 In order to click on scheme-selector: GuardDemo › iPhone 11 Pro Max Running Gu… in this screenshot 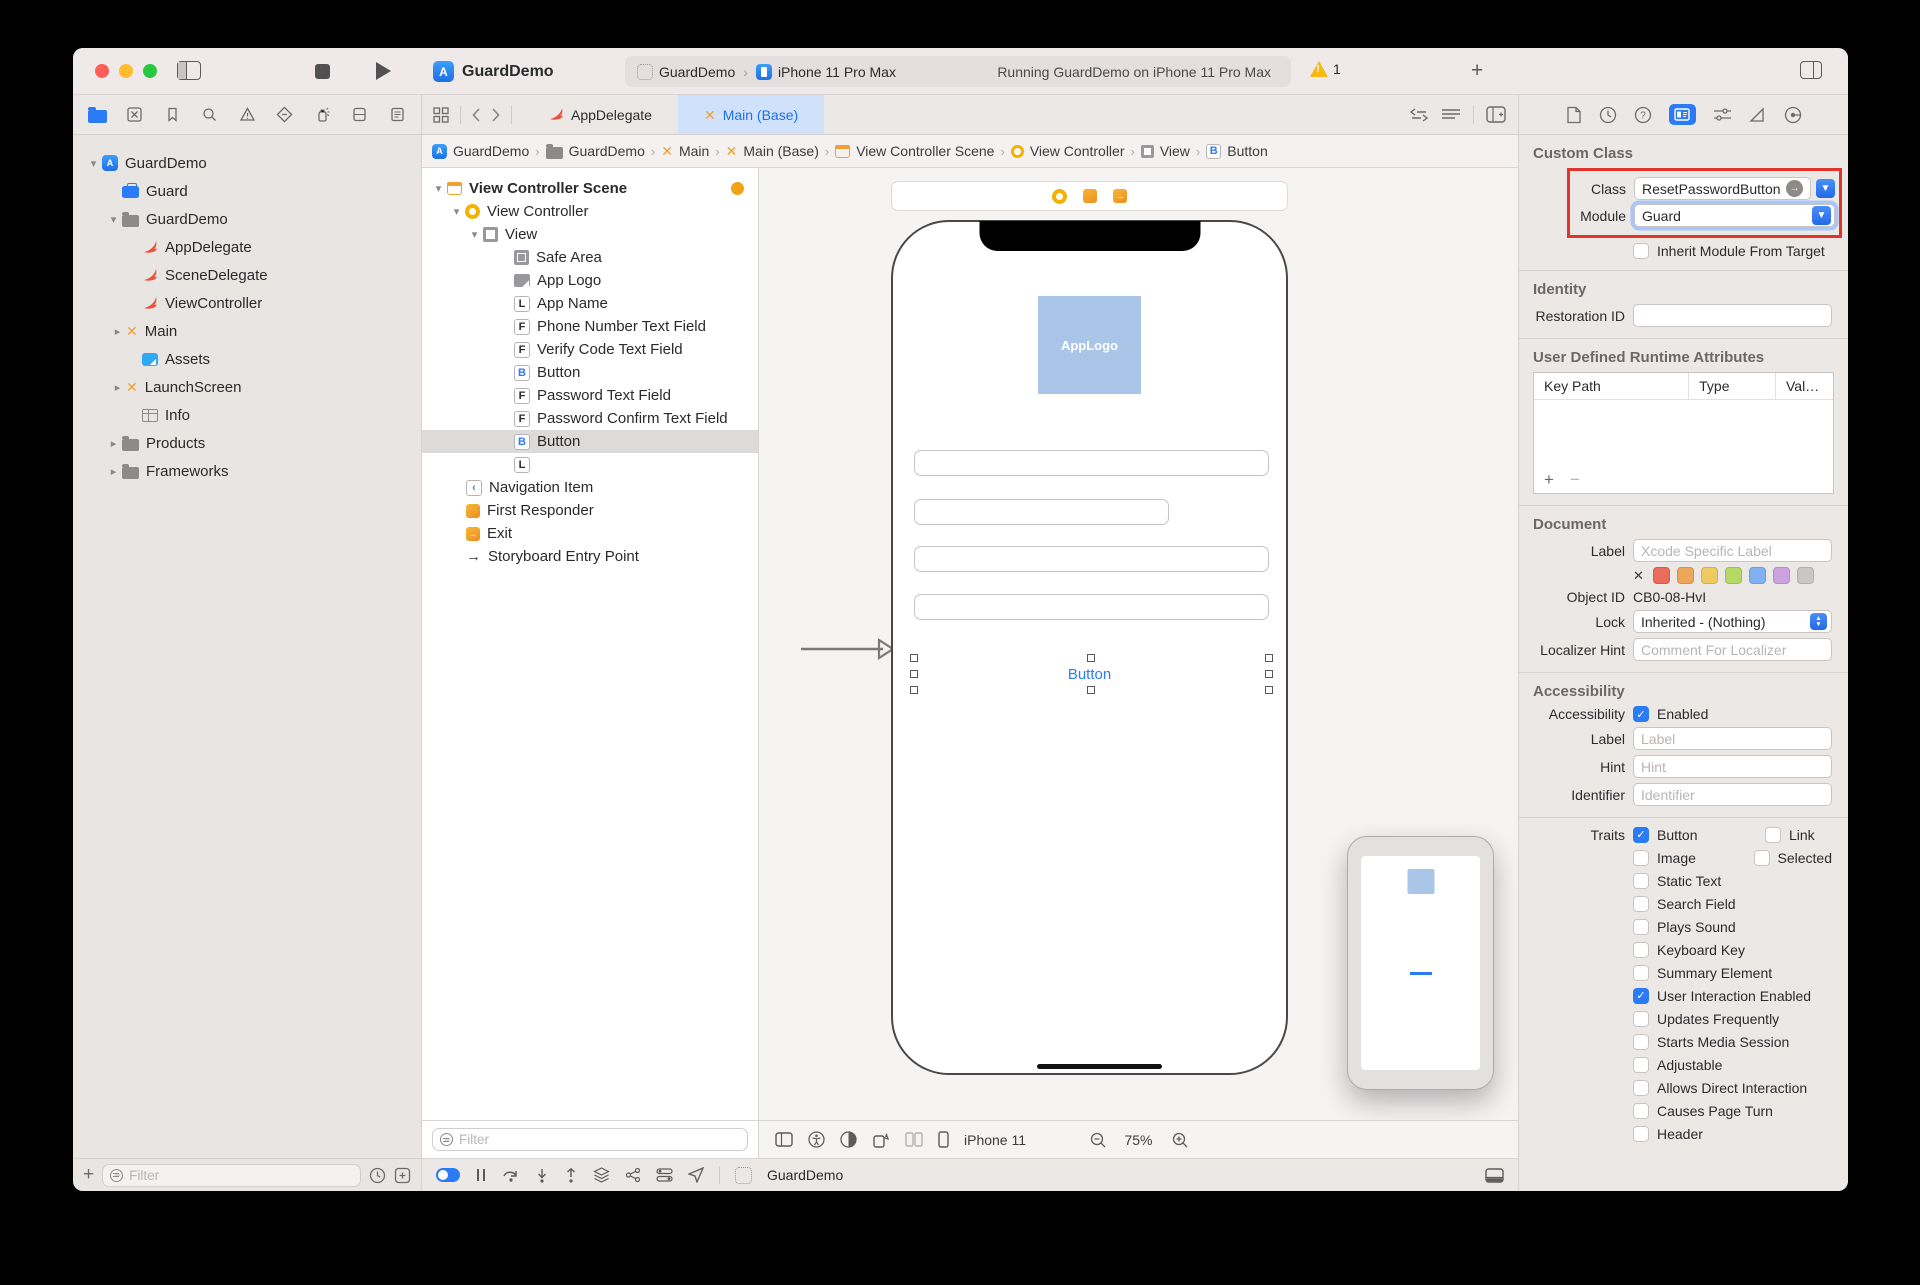, I will do `click(958, 71)`.